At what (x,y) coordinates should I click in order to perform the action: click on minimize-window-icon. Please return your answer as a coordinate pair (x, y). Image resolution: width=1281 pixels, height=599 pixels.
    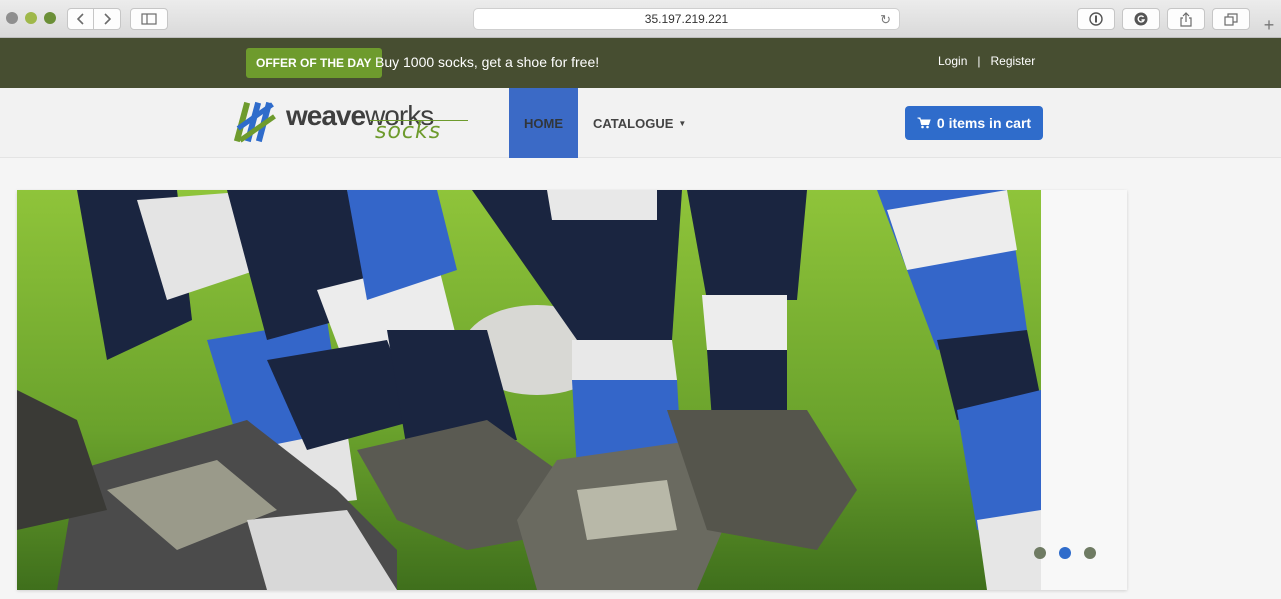
    Looking at the image, I should click on (31, 18).